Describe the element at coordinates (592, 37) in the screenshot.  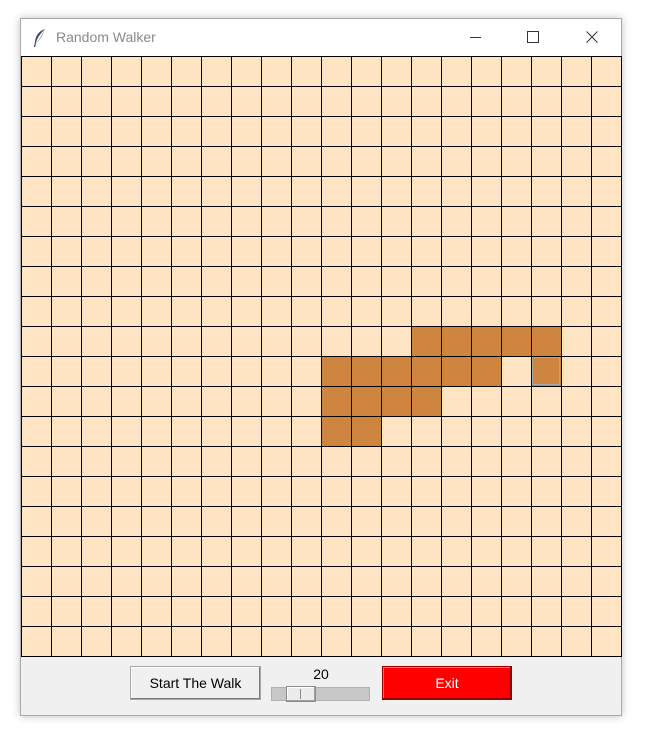
I see `close-button` at that location.